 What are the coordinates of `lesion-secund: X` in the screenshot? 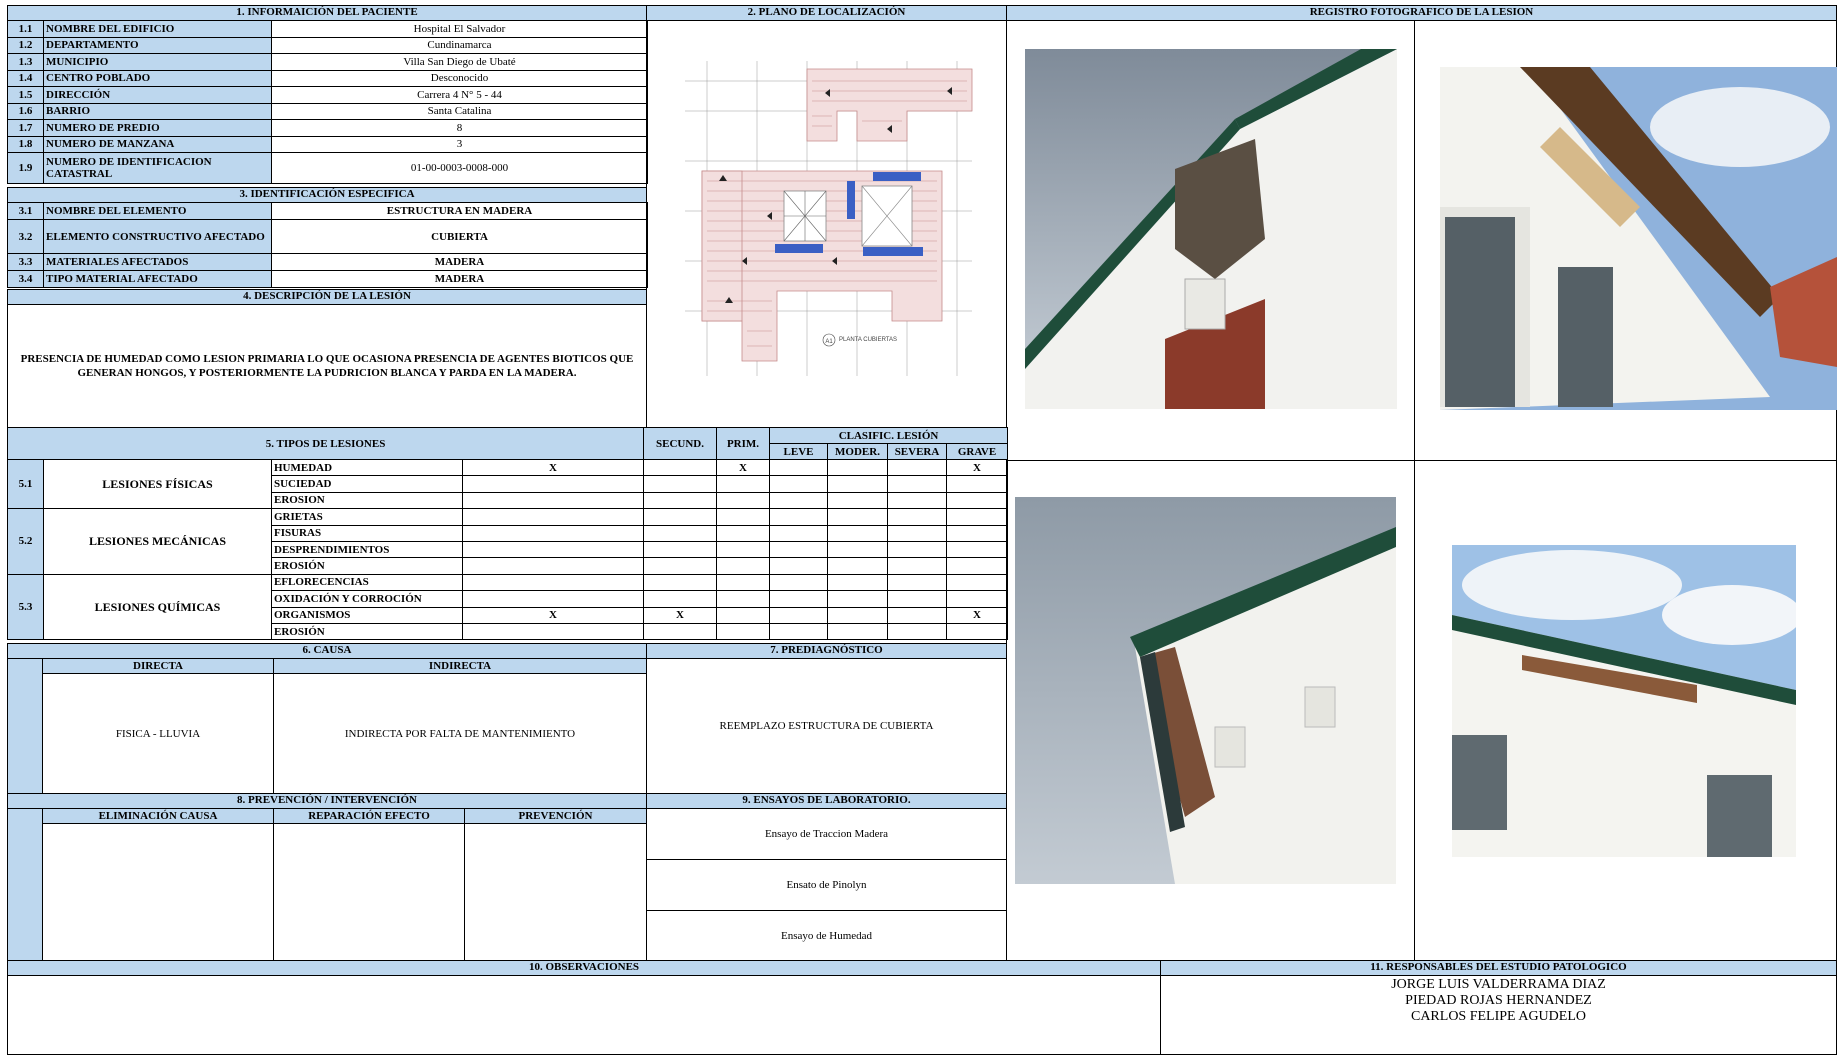 It's located at (680, 615).